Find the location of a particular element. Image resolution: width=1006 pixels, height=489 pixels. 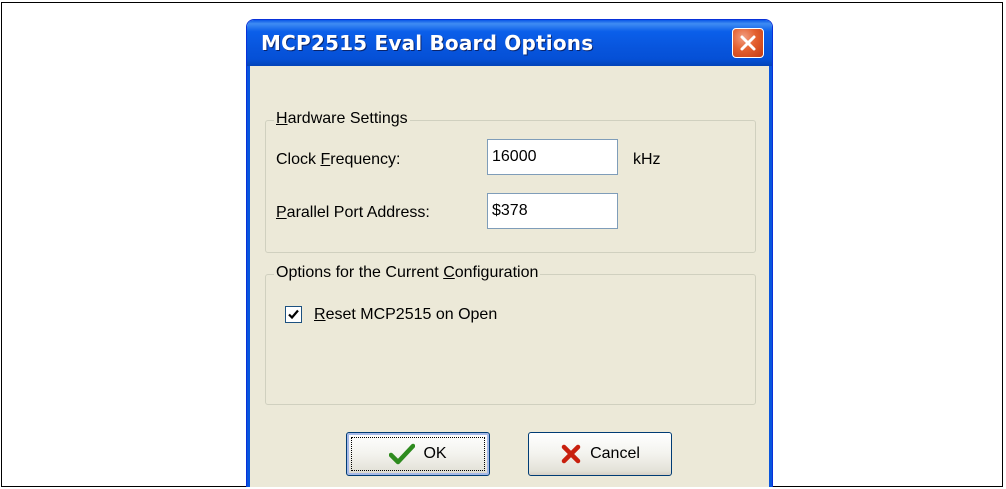

close-button is located at coordinates (748, 43).